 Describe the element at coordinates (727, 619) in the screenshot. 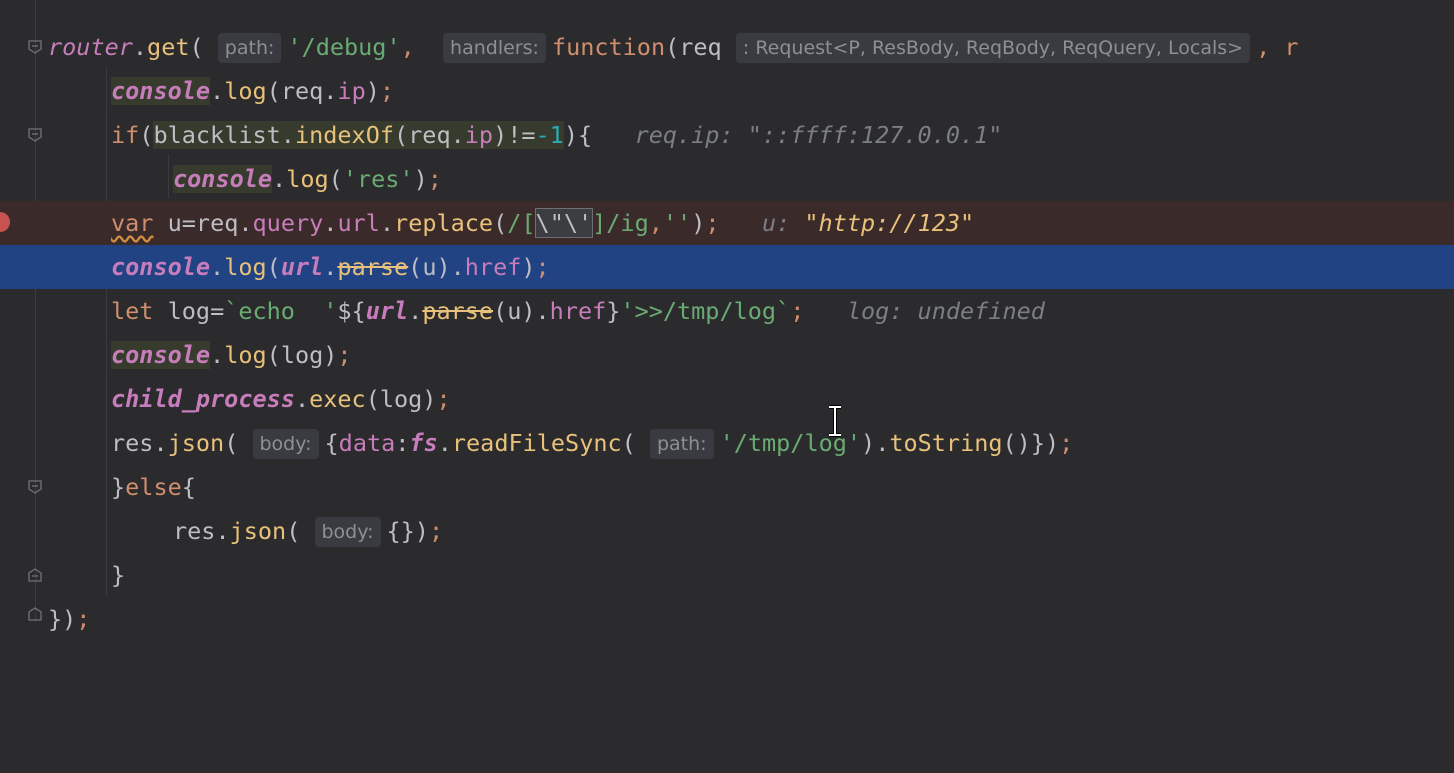

I see `code-line: });` at that location.